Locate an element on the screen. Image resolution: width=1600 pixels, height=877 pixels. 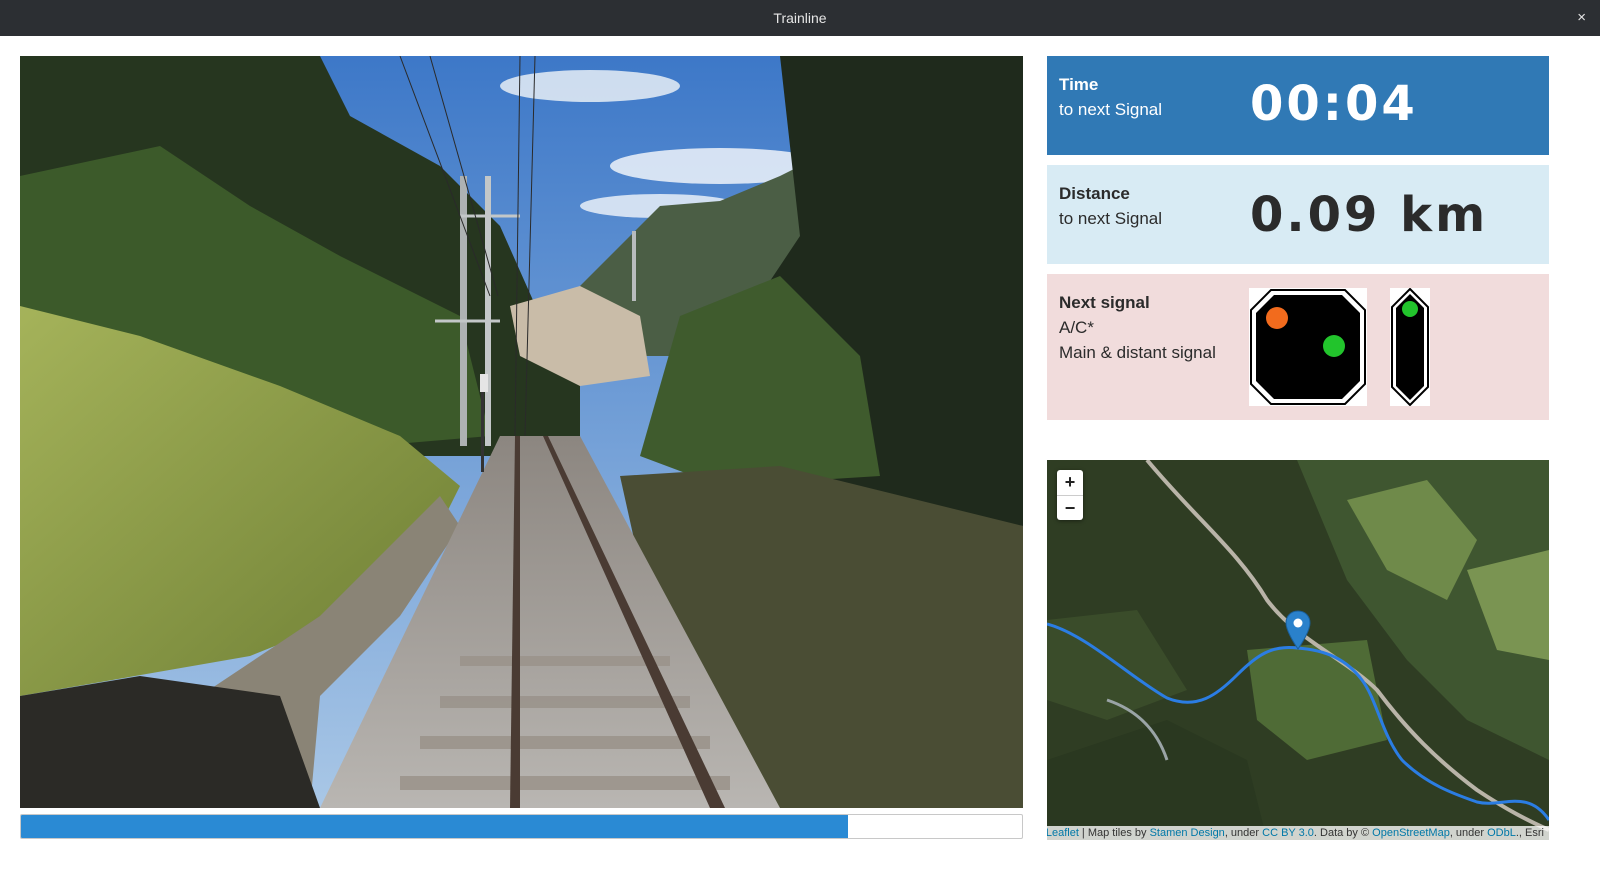
close-icon: × is located at coordinates (1581, 18).